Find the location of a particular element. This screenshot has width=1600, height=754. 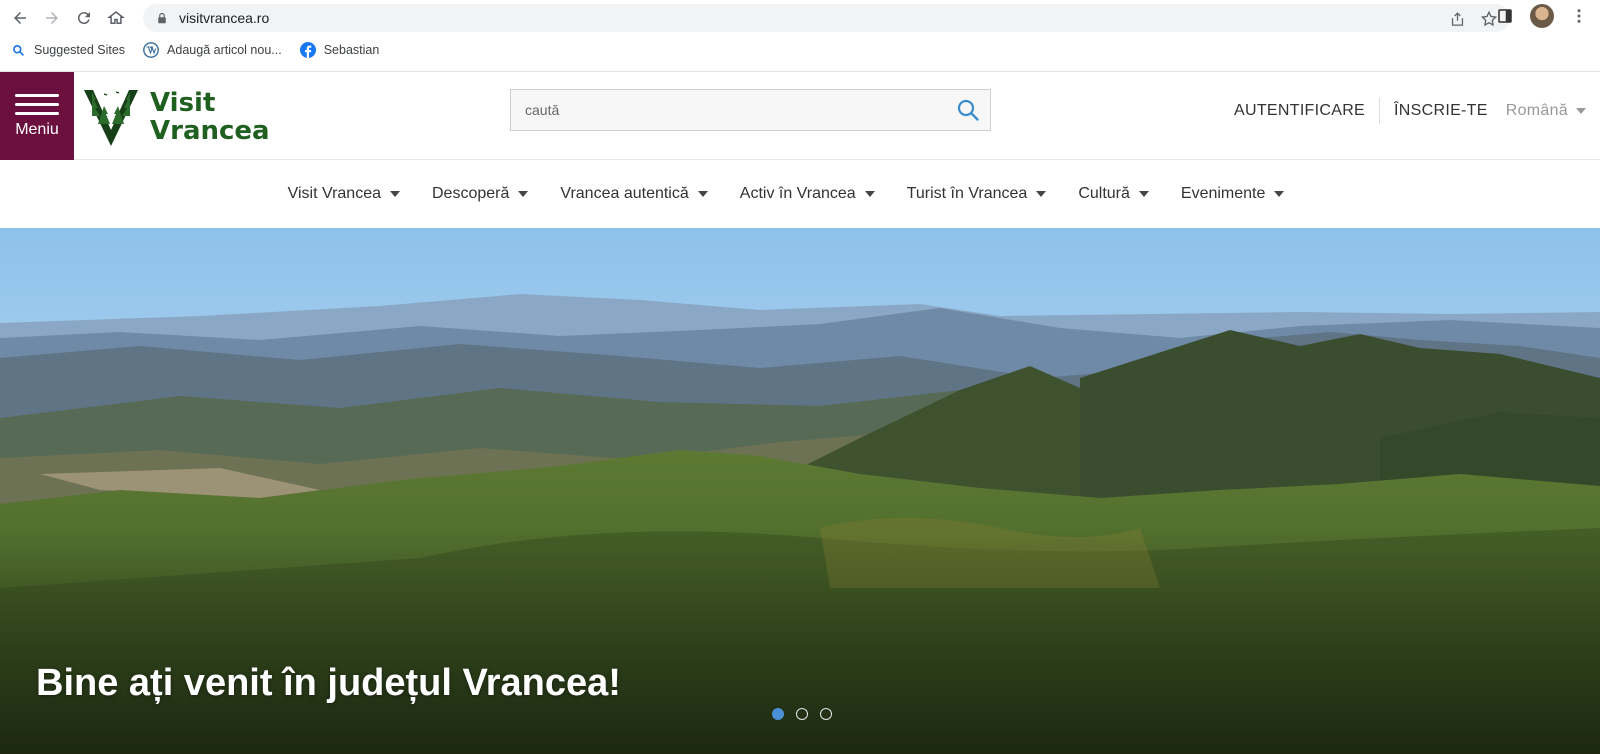

browser-nav-buttons is located at coordinates (68, 18).